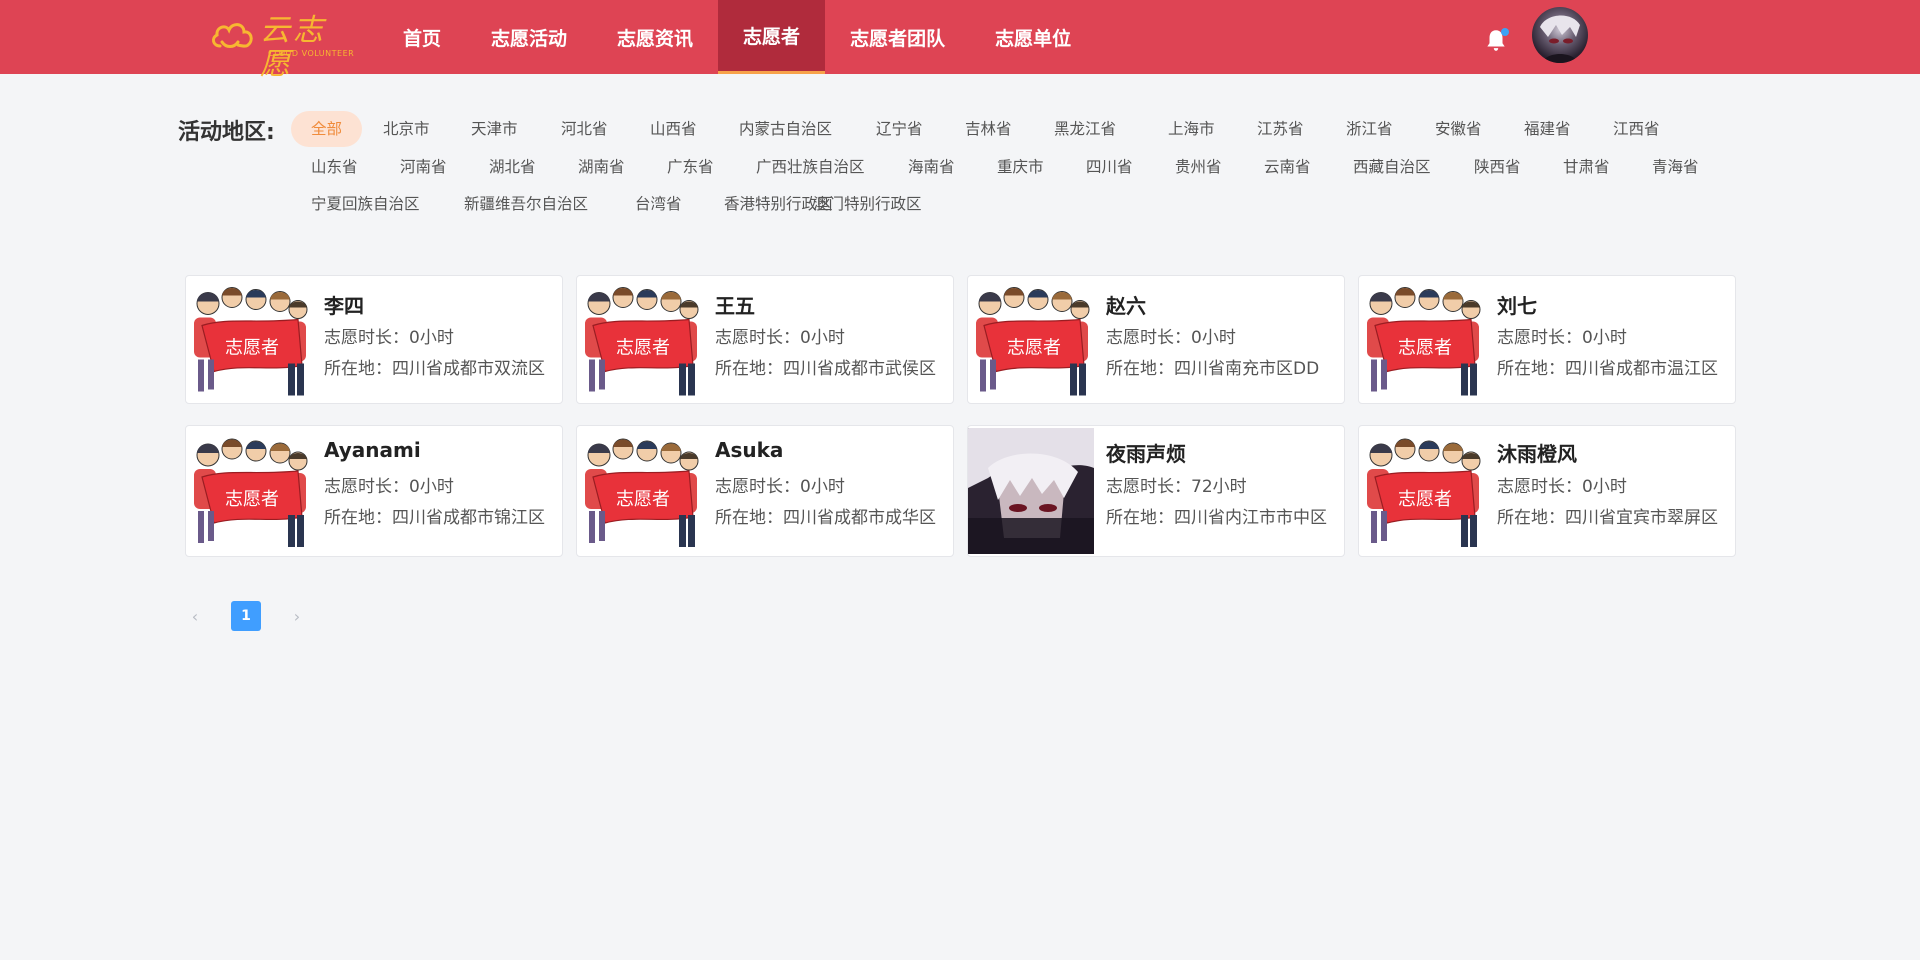 The height and width of the screenshot is (960, 1920). Describe the element at coordinates (749, 450) in the screenshot. I see `volunteer-name: Asuka` at that location.